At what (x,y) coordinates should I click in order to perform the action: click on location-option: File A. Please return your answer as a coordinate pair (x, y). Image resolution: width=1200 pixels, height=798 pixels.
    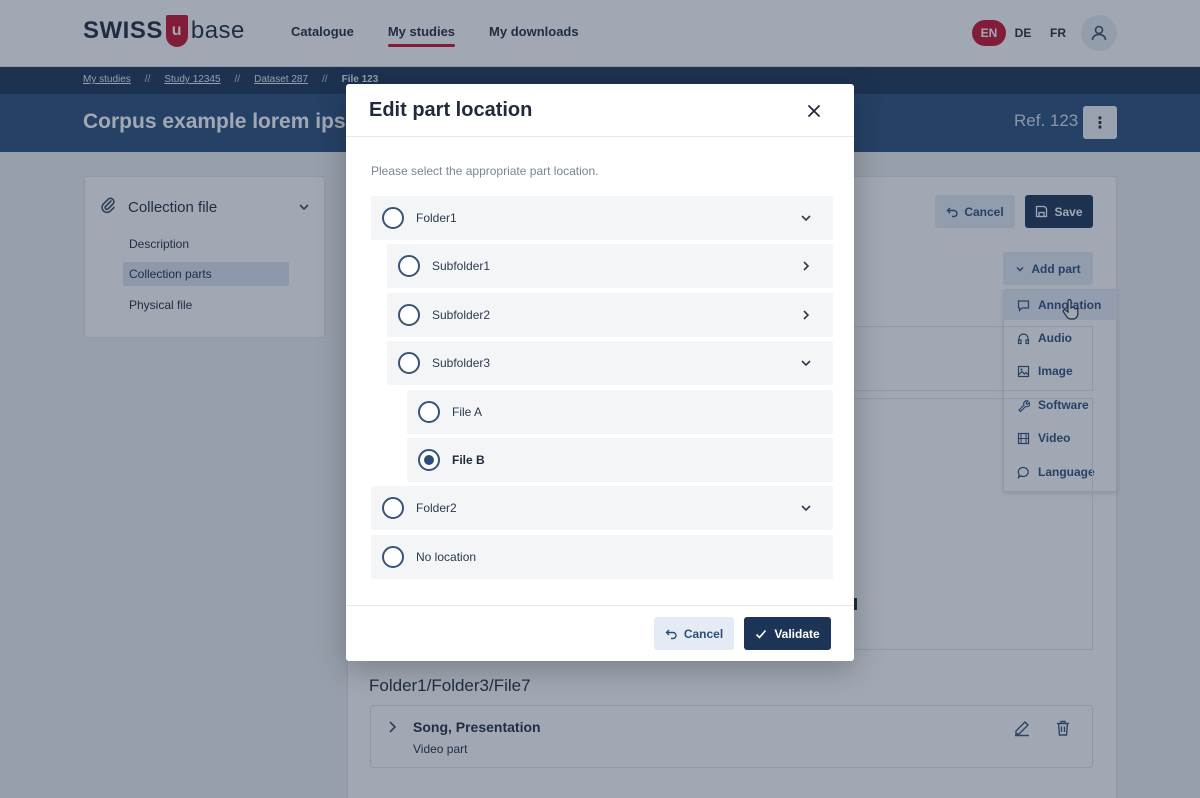
    Looking at the image, I should click on (620, 412).